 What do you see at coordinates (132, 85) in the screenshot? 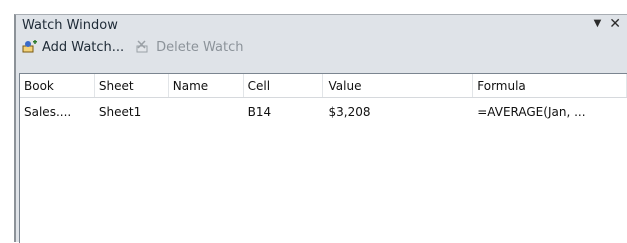
I see `column-header-sheet: Sheet` at bounding box center [132, 85].